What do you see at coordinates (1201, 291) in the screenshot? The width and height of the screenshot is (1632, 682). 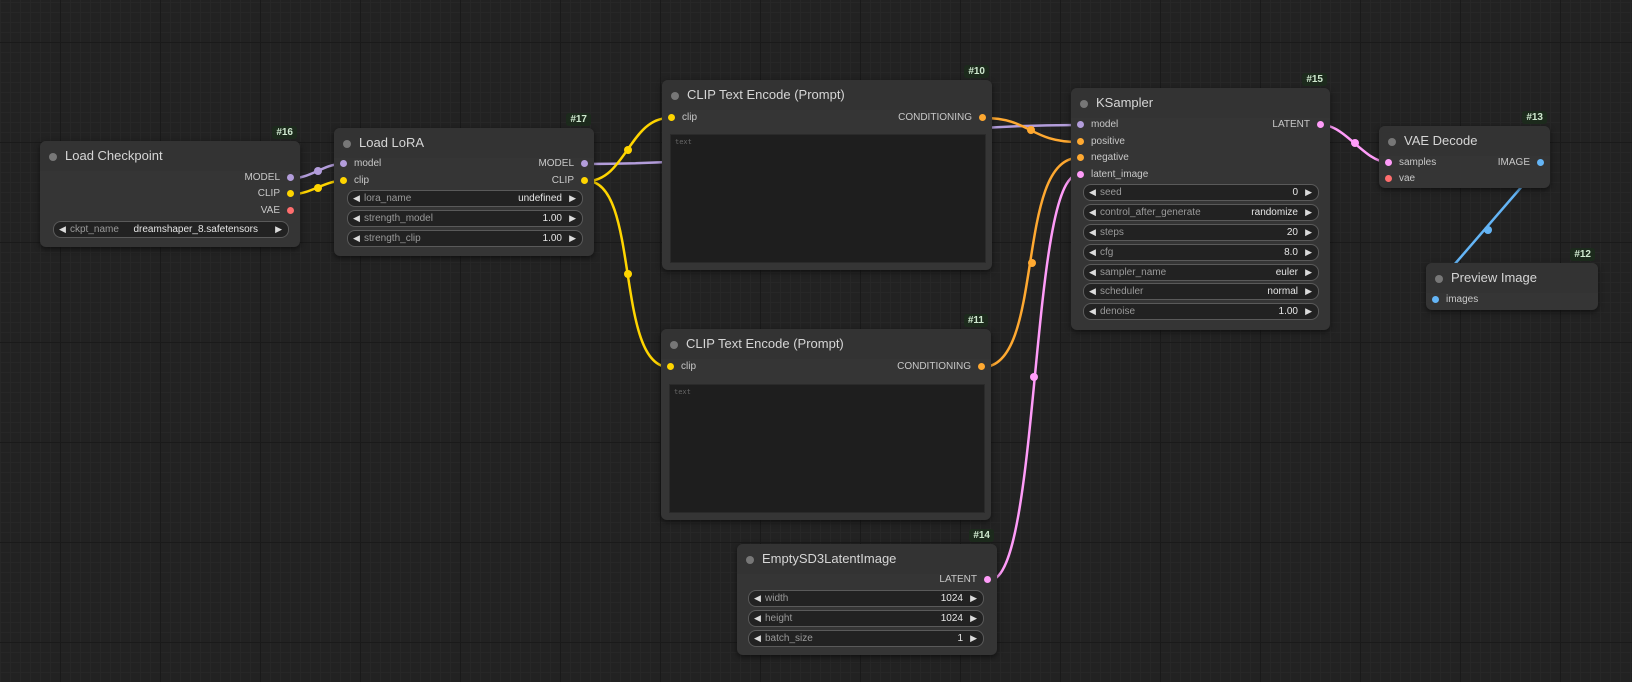 I see `widget-scheduler: ◀ scheduler normal ▶` at bounding box center [1201, 291].